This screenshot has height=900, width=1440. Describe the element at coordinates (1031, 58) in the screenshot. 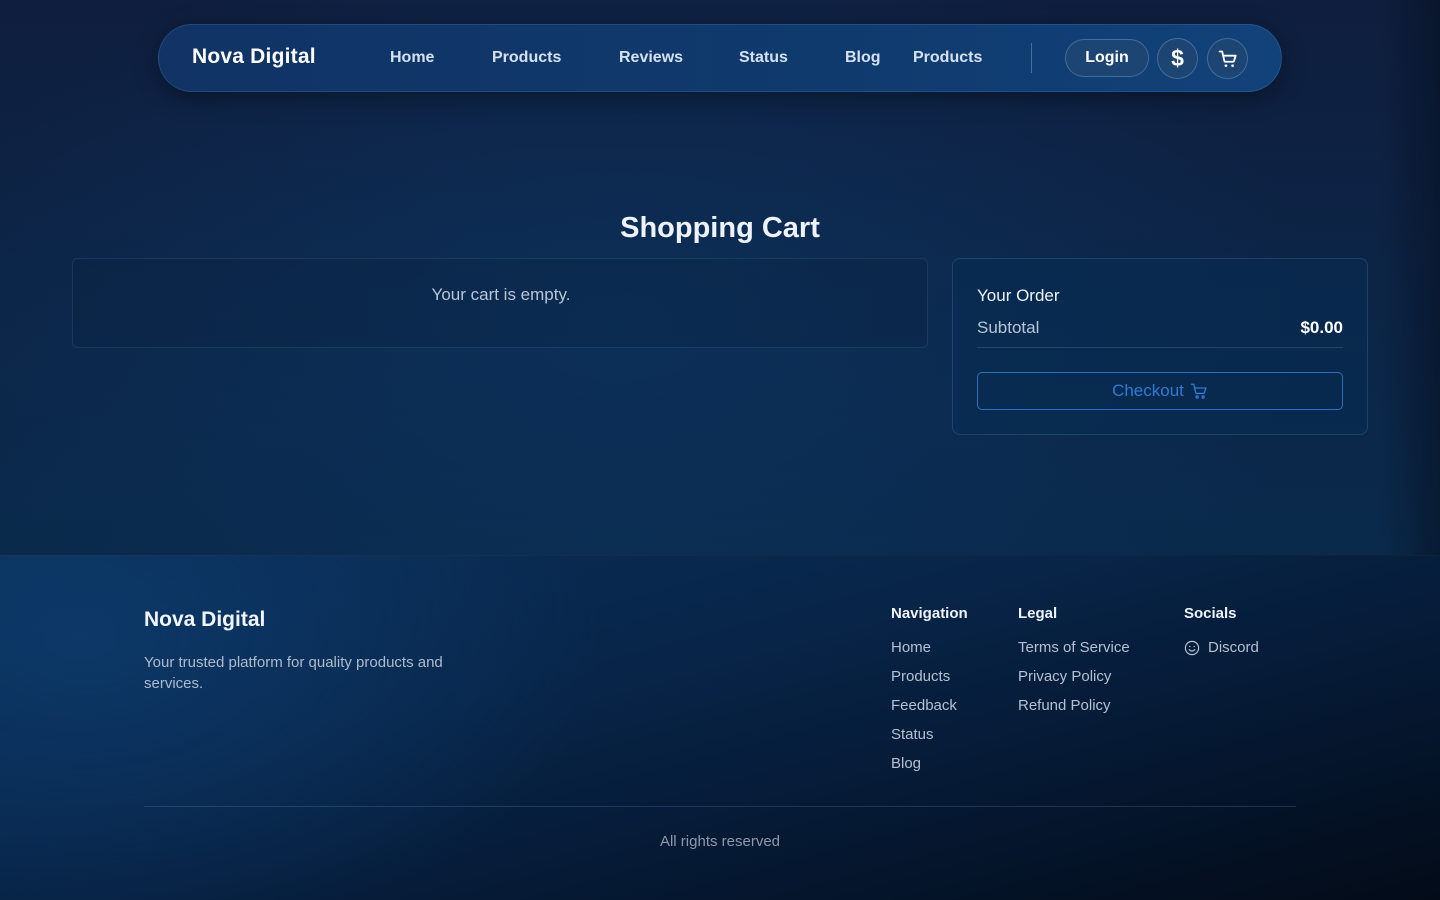

I see `nav-divider` at that location.